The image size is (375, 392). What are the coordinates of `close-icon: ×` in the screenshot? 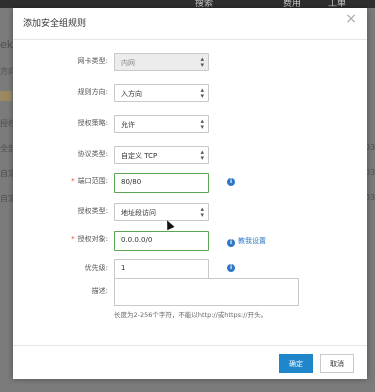 It's located at (351, 19).